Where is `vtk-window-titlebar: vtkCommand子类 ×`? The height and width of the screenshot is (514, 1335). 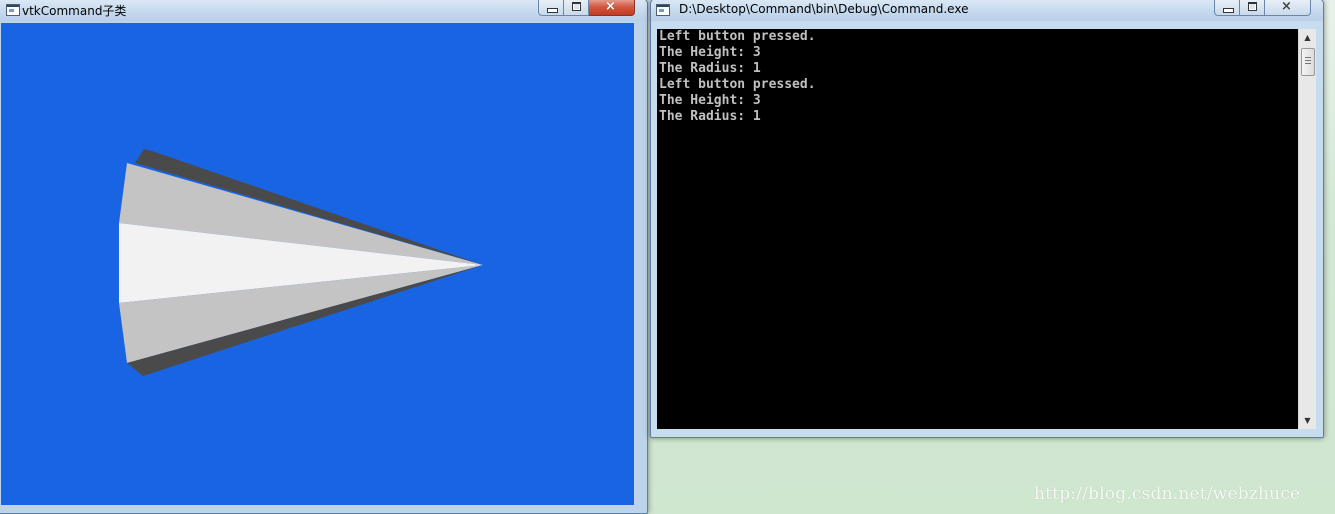 vtk-window-titlebar: vtkCommand子类 × is located at coordinates (323, 10).